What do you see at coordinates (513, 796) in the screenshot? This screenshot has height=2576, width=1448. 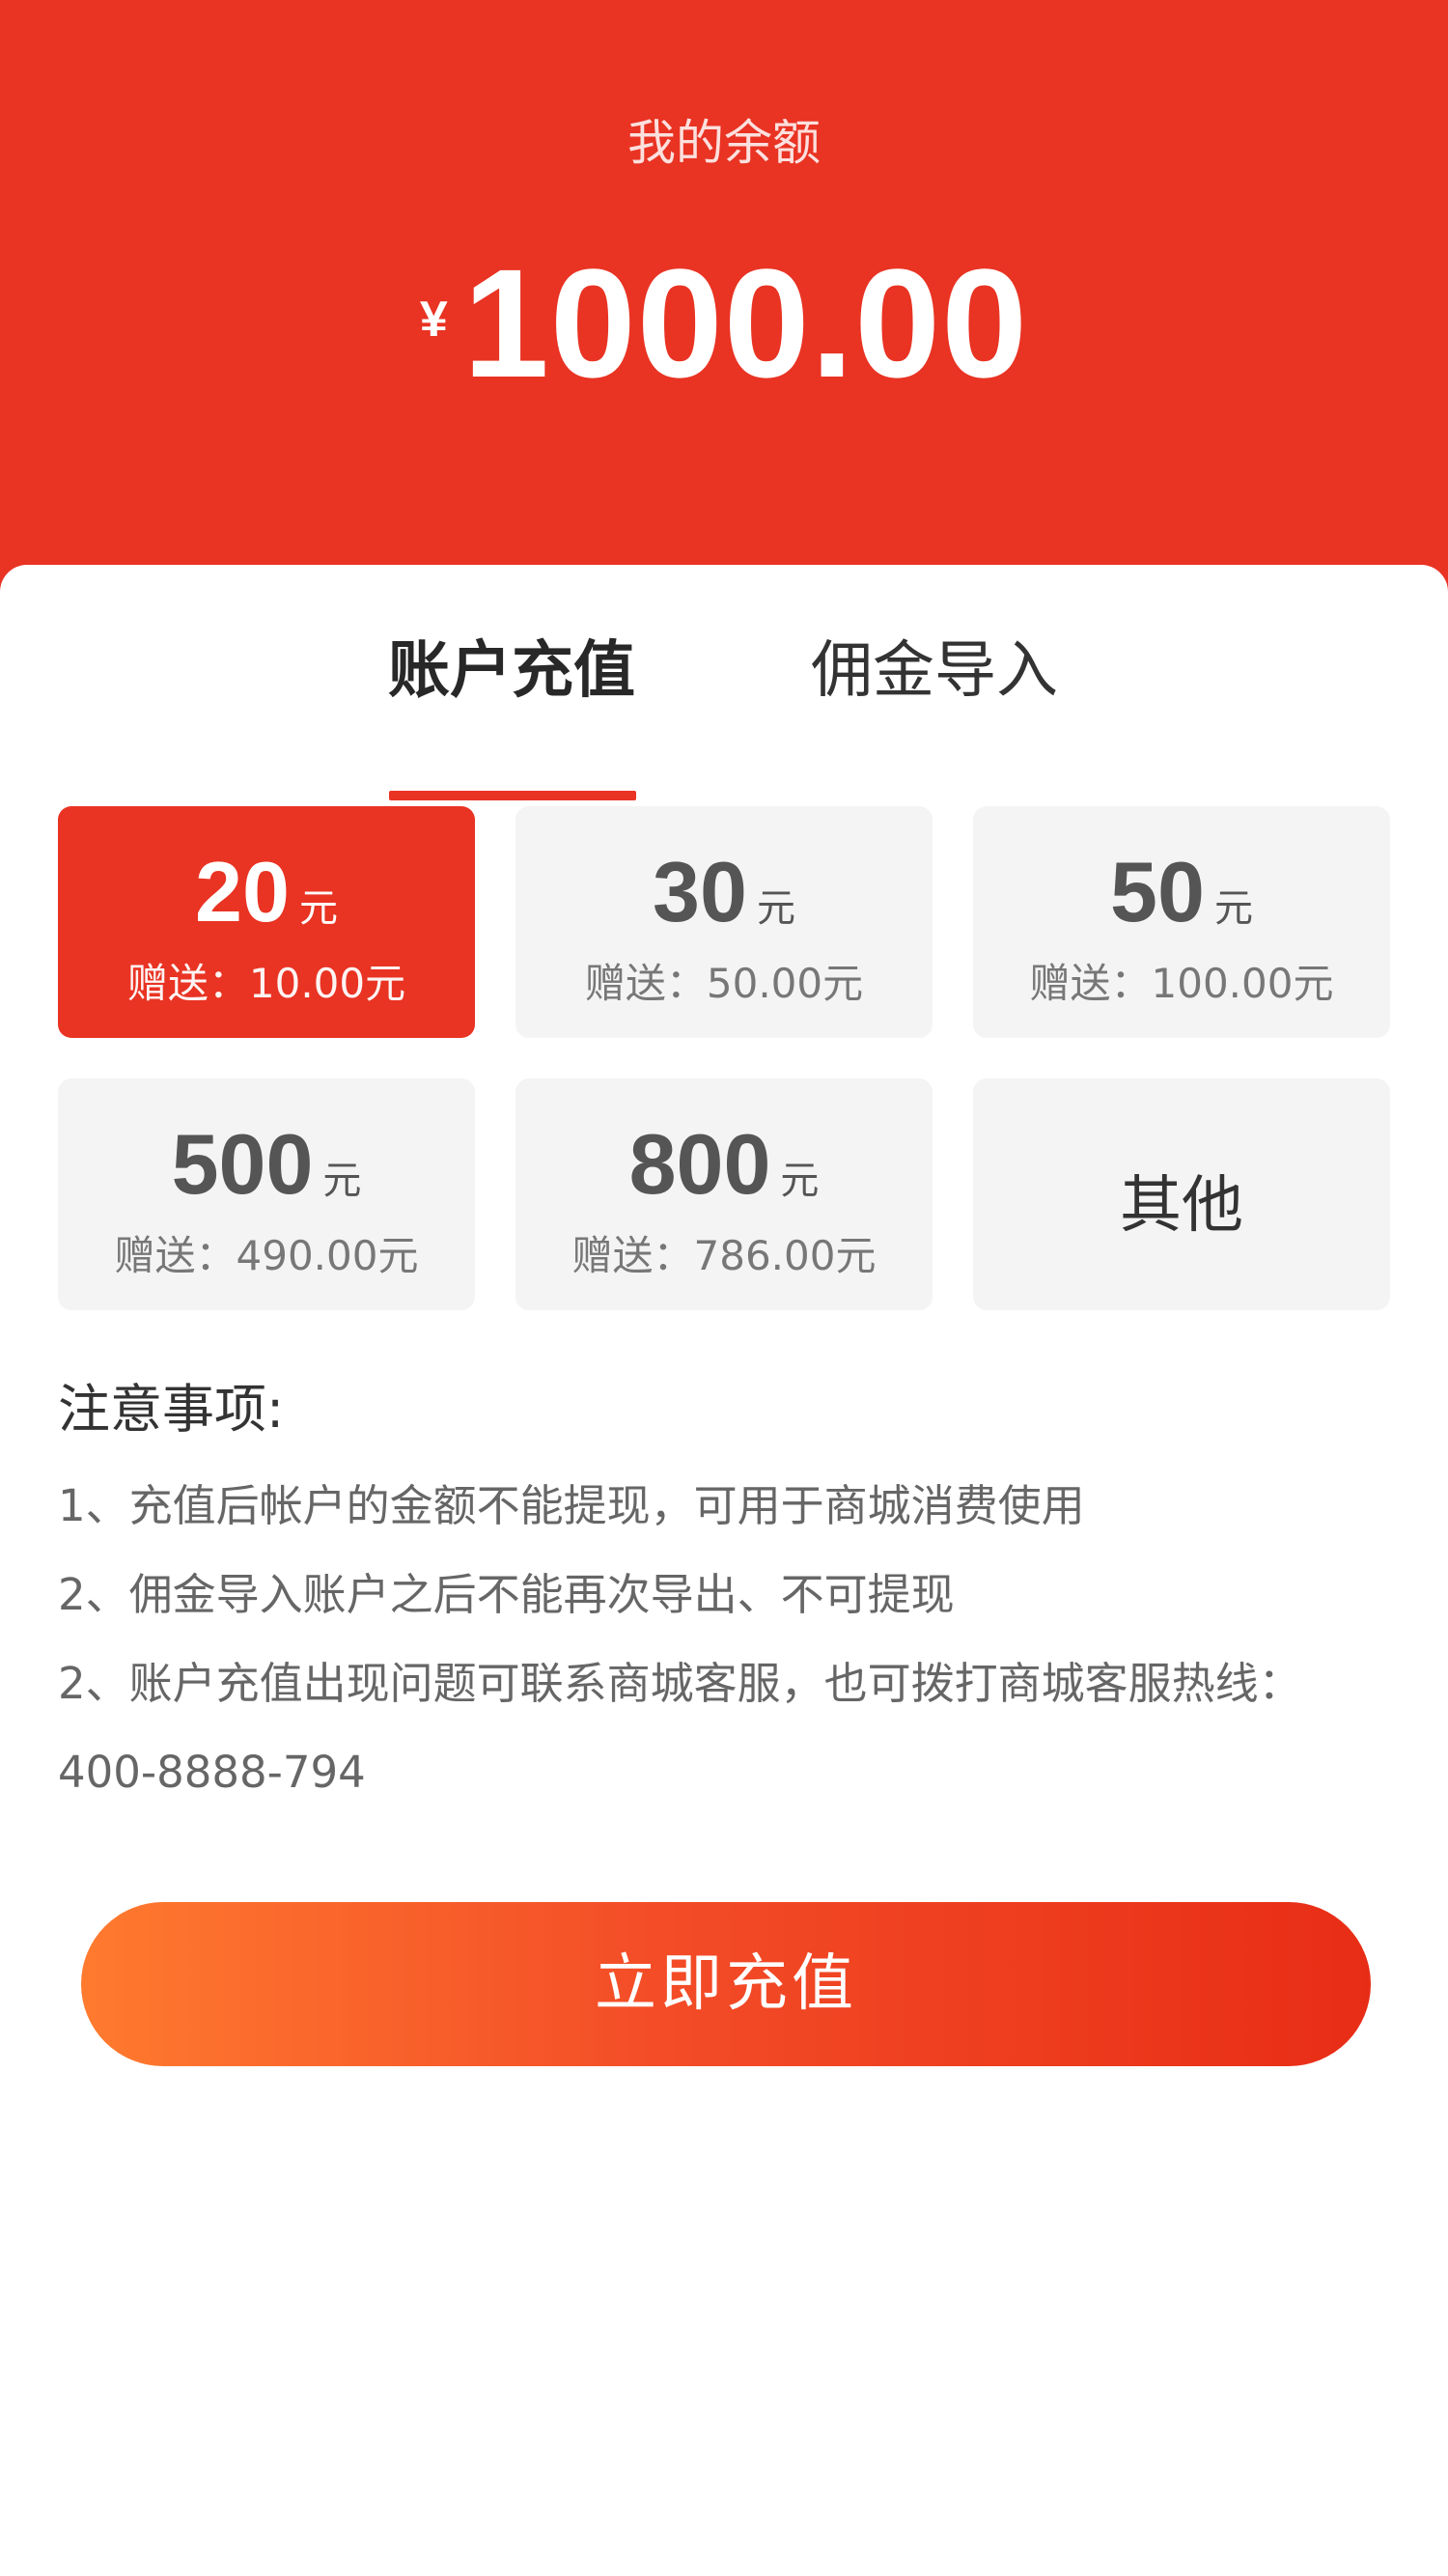 I see `active-tab-indicator` at bounding box center [513, 796].